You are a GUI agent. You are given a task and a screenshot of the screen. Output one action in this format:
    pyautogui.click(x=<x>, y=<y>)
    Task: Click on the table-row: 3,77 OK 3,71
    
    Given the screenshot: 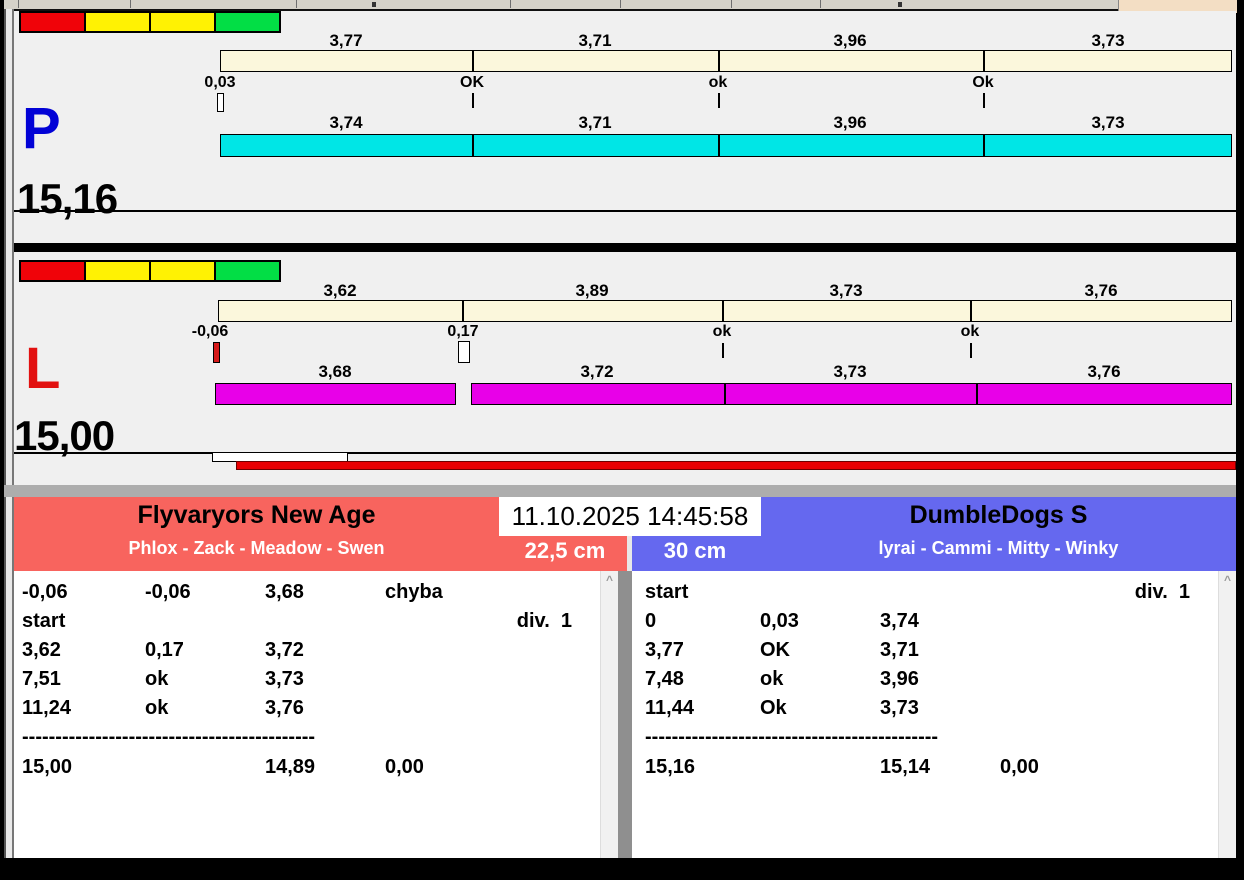 What is the action you would take?
    pyautogui.click(x=934, y=652)
    